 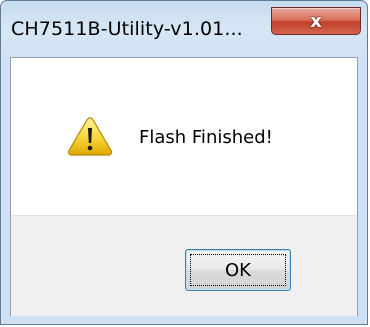 I want to click on close-button: x, so click(x=316, y=21).